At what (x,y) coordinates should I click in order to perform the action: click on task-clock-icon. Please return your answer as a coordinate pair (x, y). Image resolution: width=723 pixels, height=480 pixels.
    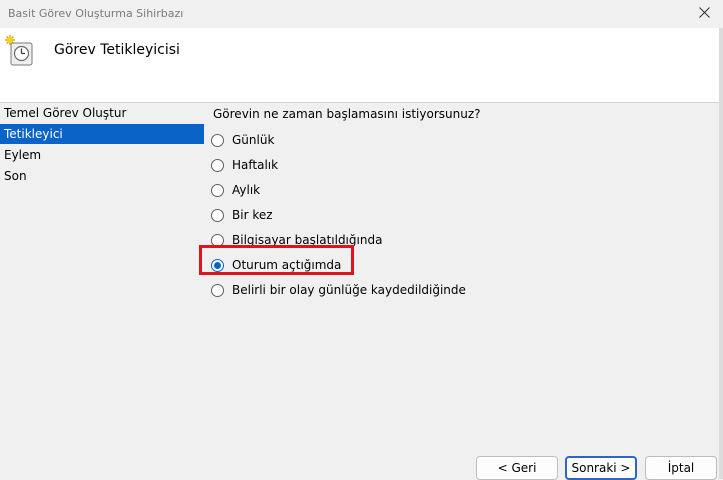
    Looking at the image, I should click on (19, 51).